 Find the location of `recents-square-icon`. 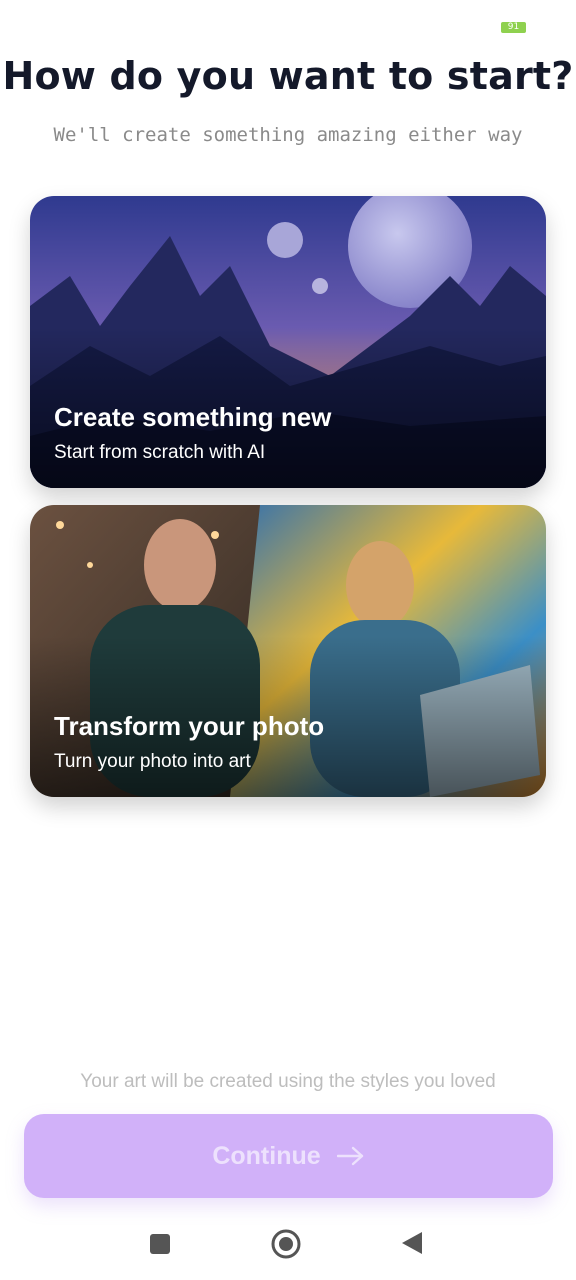

recents-square-icon is located at coordinates (160, 1244).